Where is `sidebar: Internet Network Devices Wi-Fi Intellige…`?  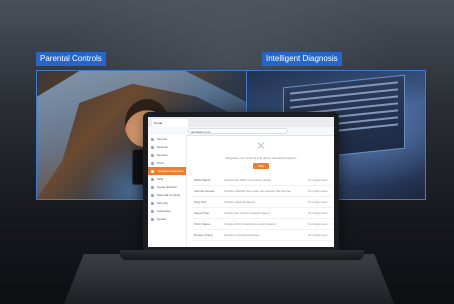 sidebar: Internet Network Devices Wi-Fi Intellige… is located at coordinates (167, 191).